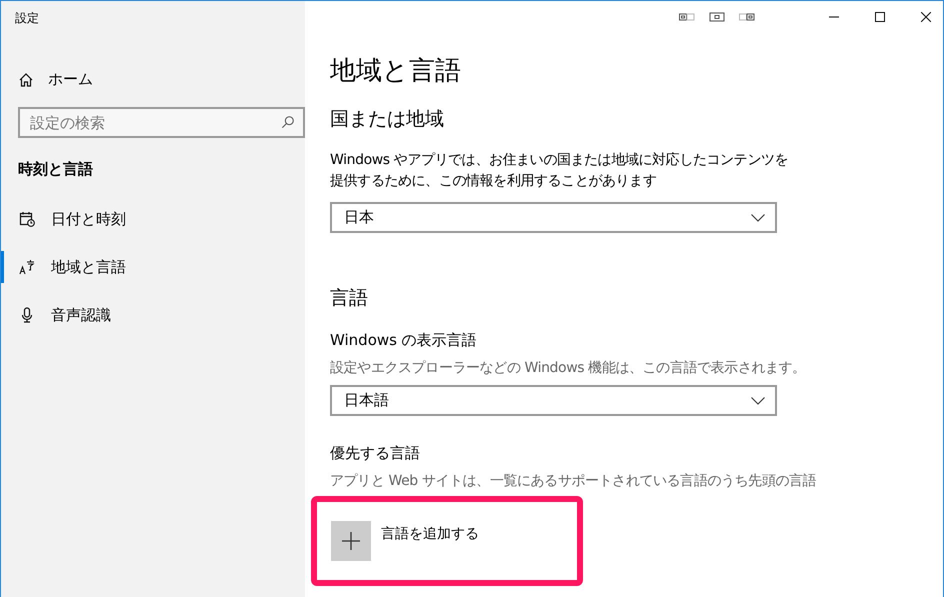  What do you see at coordinates (153, 219) in the screenshot?
I see `sidebar-item: 日付と時刻` at bounding box center [153, 219].